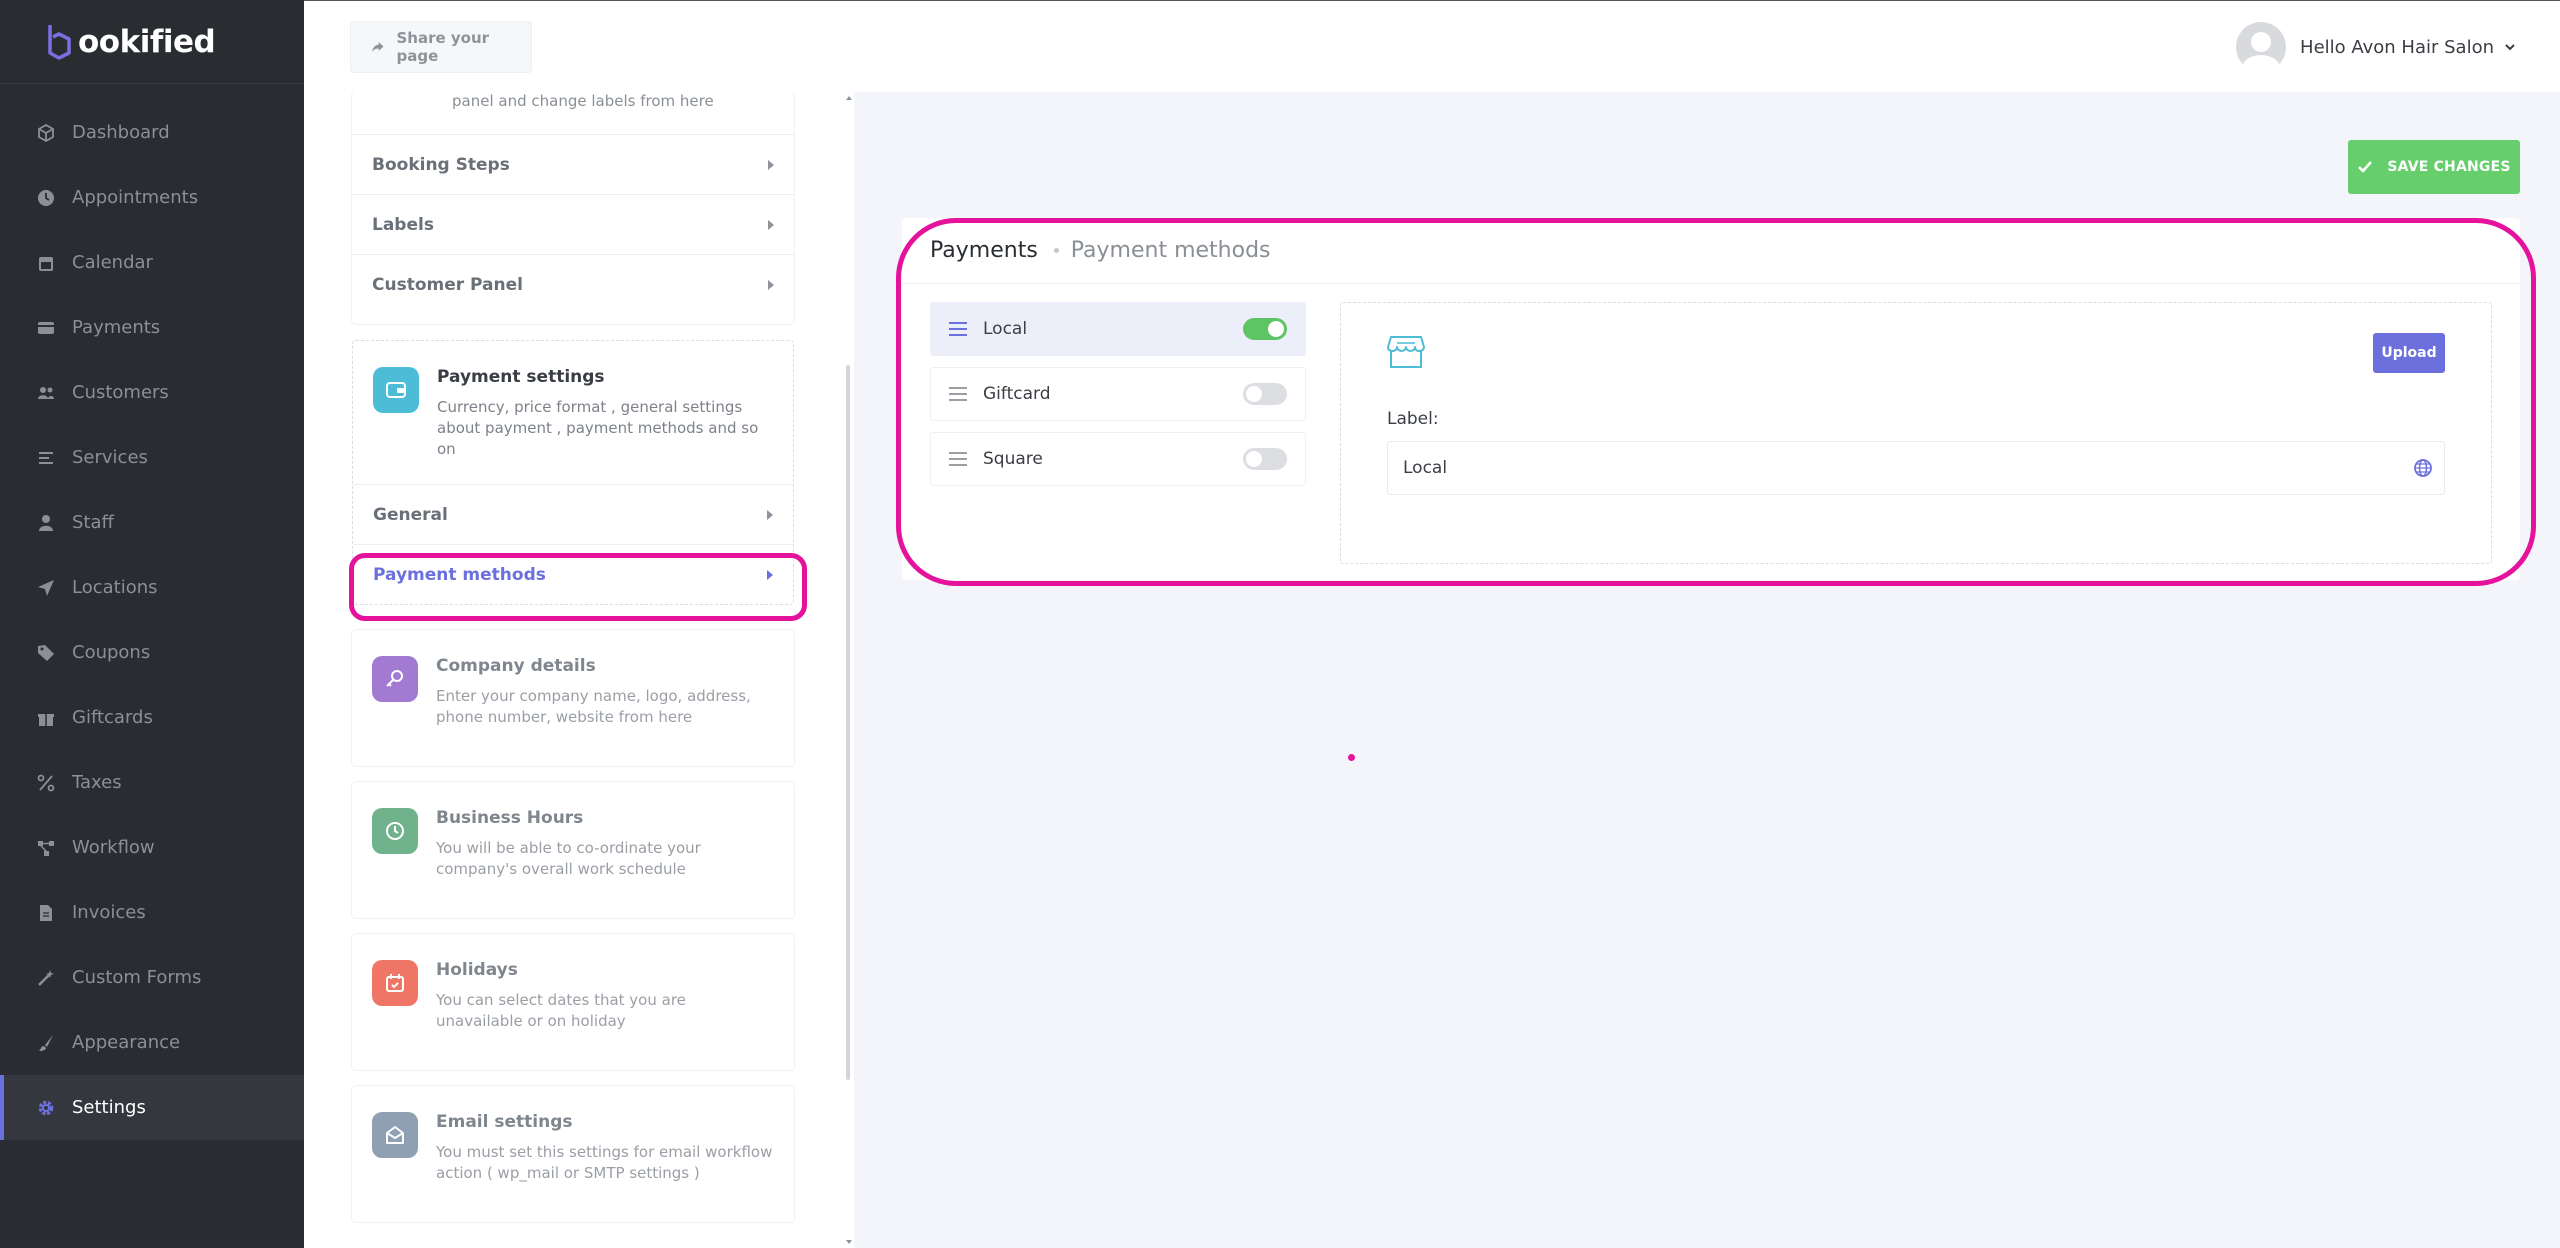 This screenshot has height=1248, width=2560. I want to click on menu-item-booking-steps: Booking Steps, so click(573, 164).